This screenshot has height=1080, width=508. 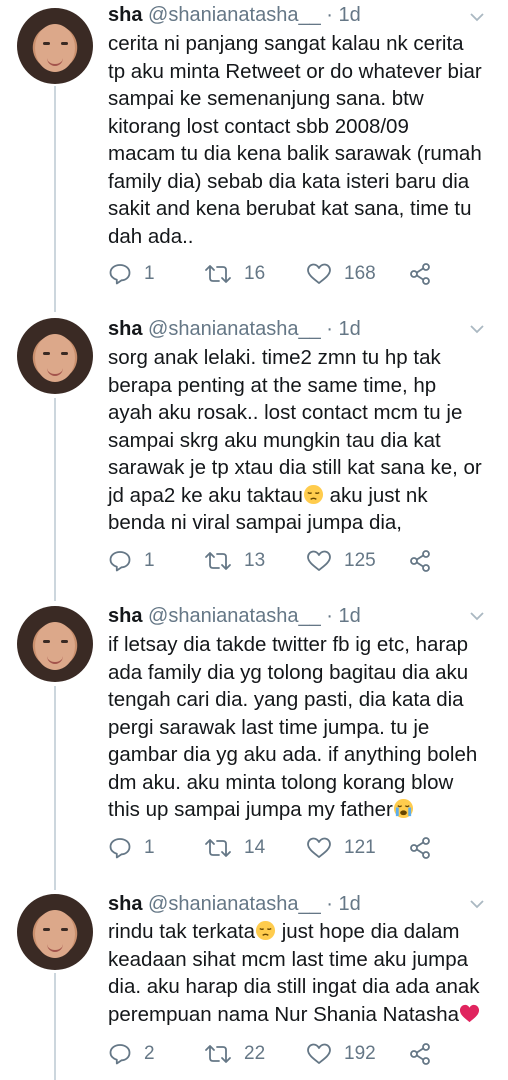 What do you see at coordinates (403, 808) in the screenshot?
I see `crying-face-emoji-icon` at bounding box center [403, 808].